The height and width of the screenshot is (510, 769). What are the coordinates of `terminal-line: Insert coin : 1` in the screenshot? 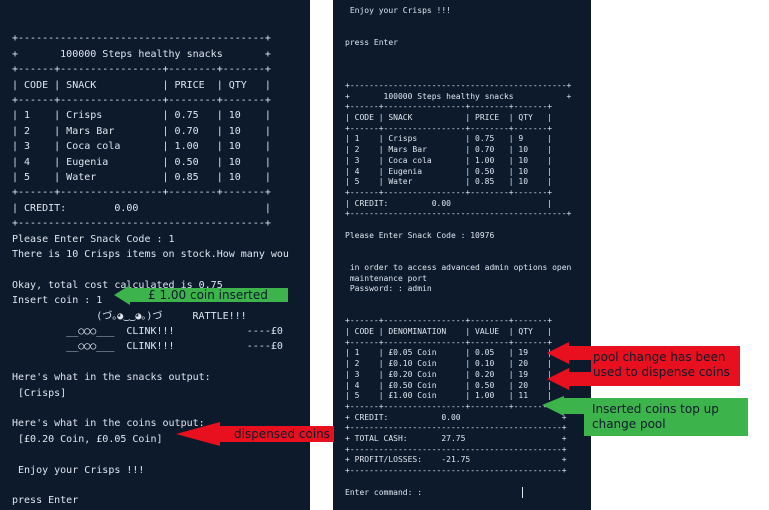 It's located at (57, 301).